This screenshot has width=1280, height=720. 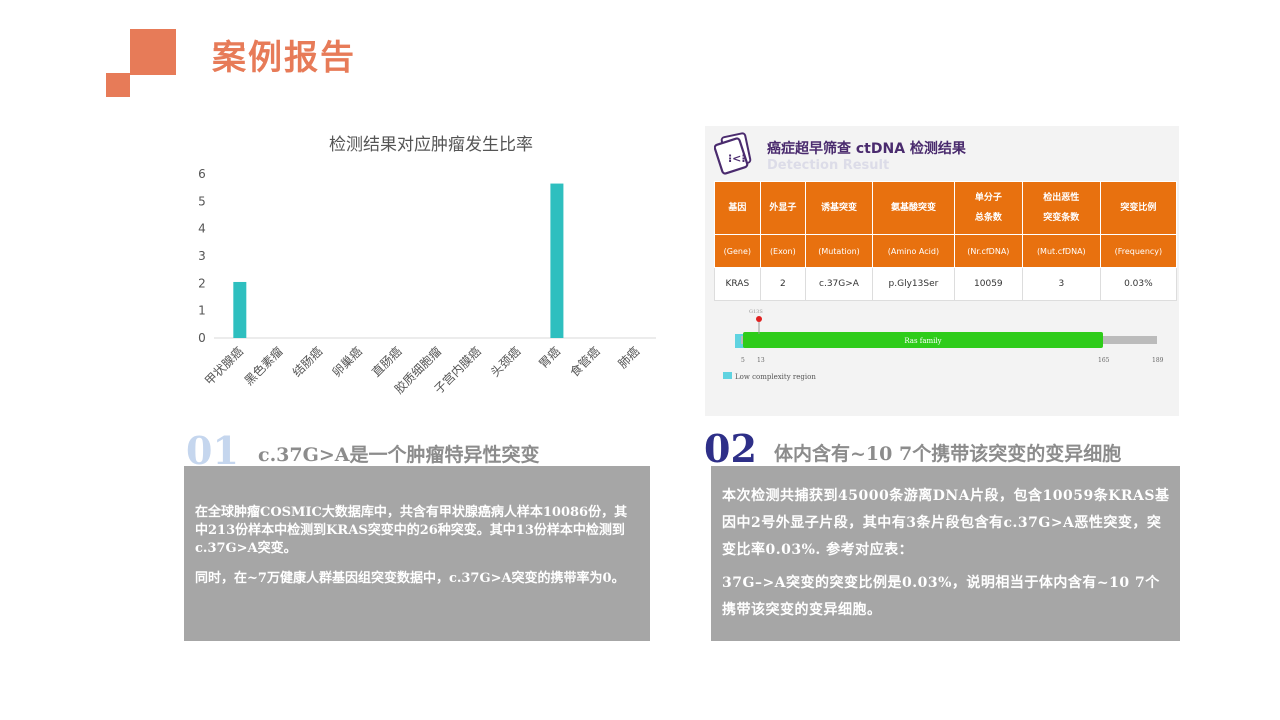 I want to click on x-tick-label: 头颈癌, so click(x=505, y=362).